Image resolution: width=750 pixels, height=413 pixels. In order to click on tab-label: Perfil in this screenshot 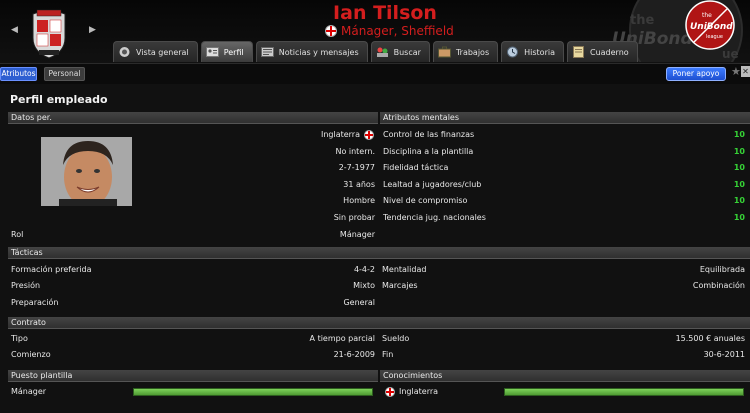, I will do `click(233, 52)`.